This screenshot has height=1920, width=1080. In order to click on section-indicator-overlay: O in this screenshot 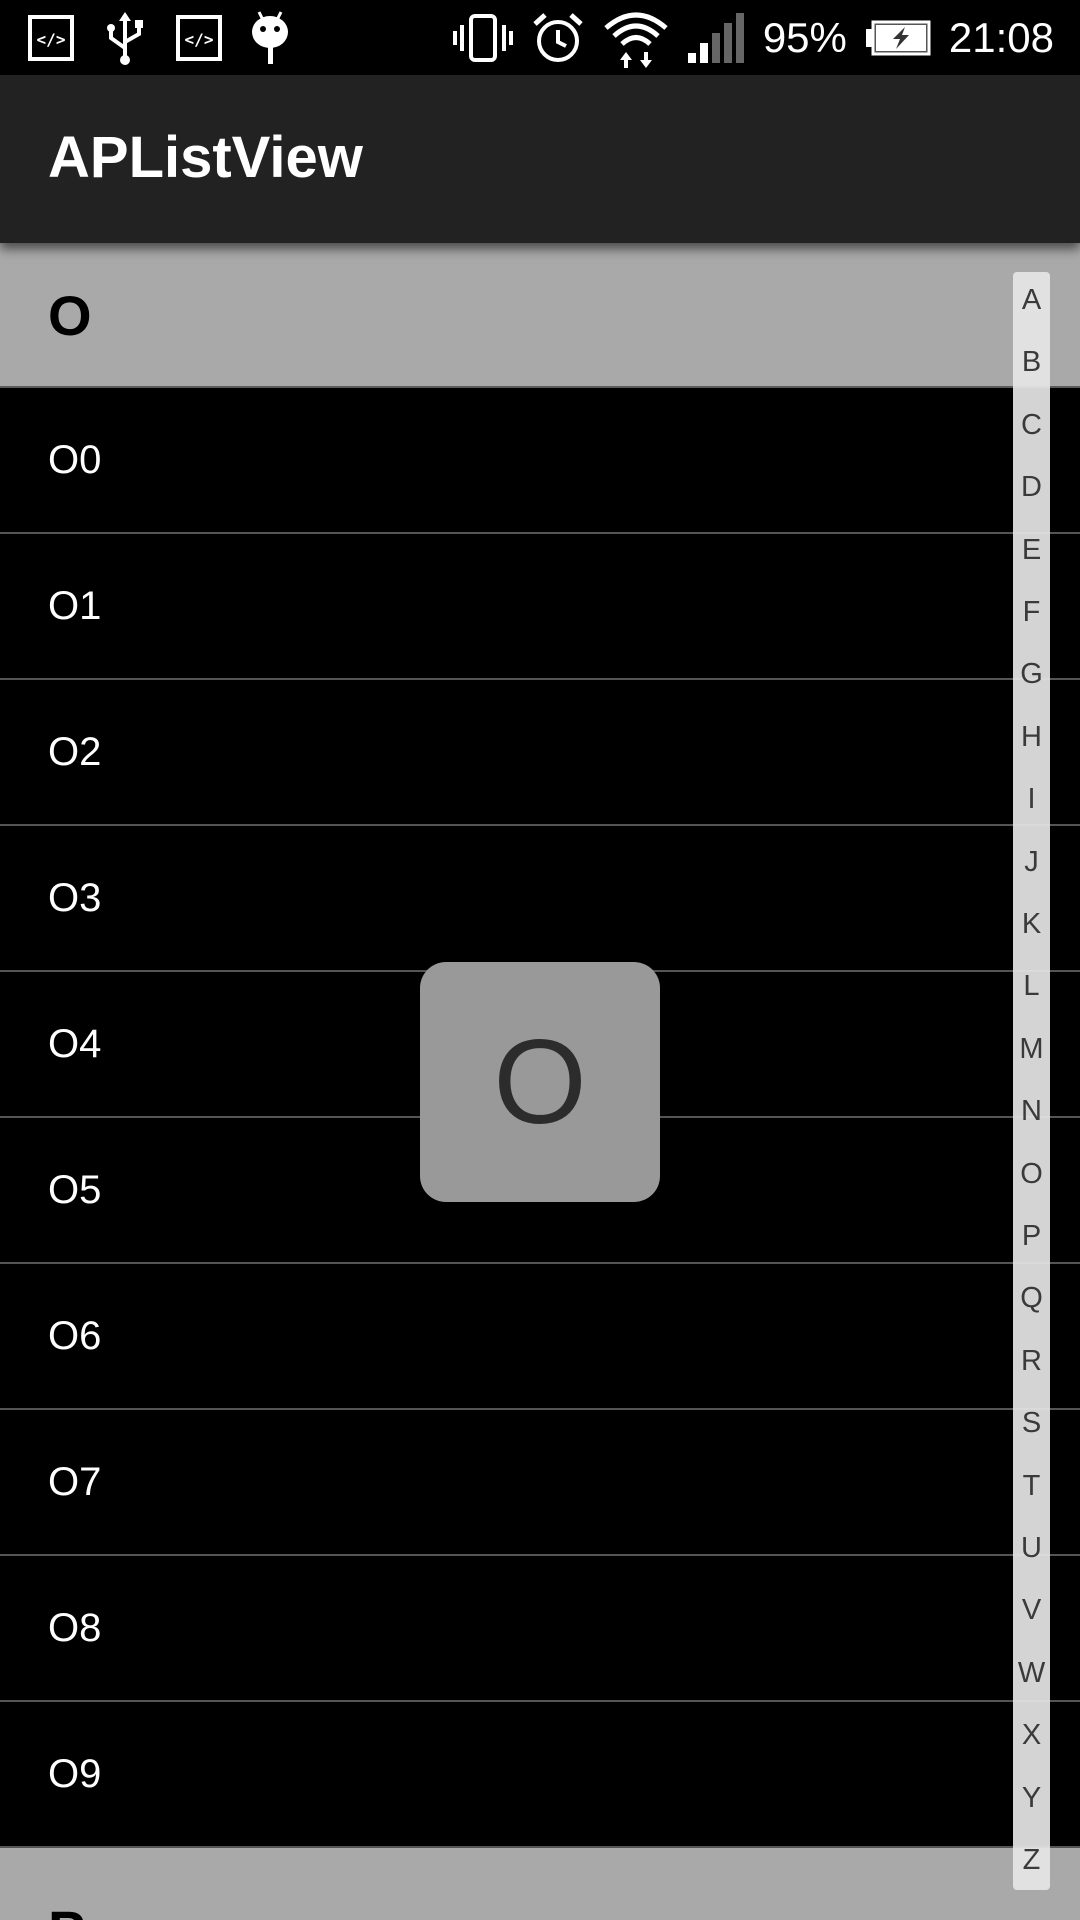, I will do `click(540, 1082)`.